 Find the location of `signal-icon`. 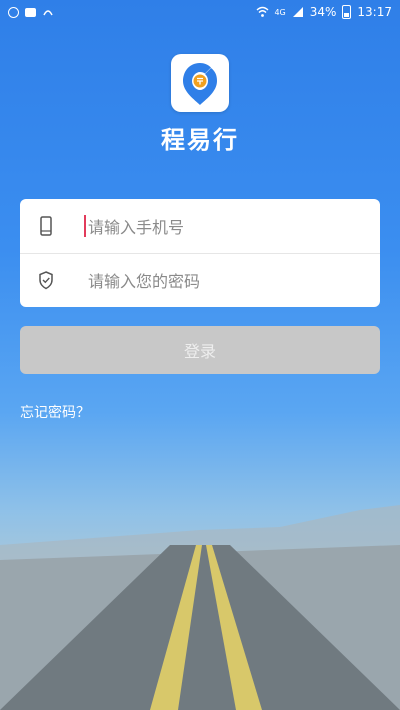

signal-icon is located at coordinates (298, 12).